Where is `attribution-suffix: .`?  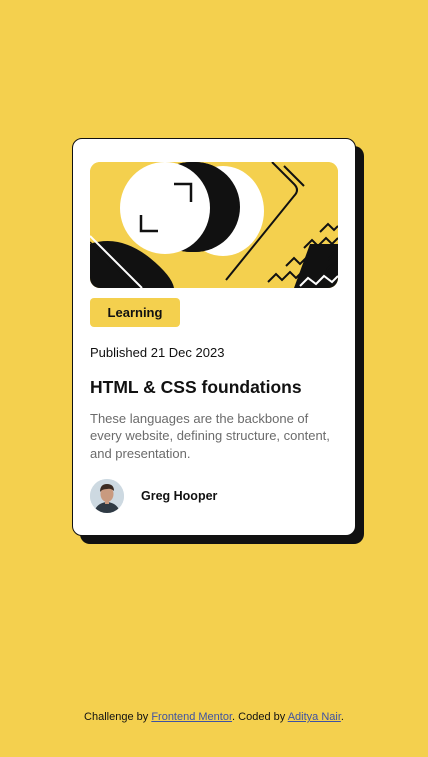
attribution-suffix: . is located at coordinates (342, 717).